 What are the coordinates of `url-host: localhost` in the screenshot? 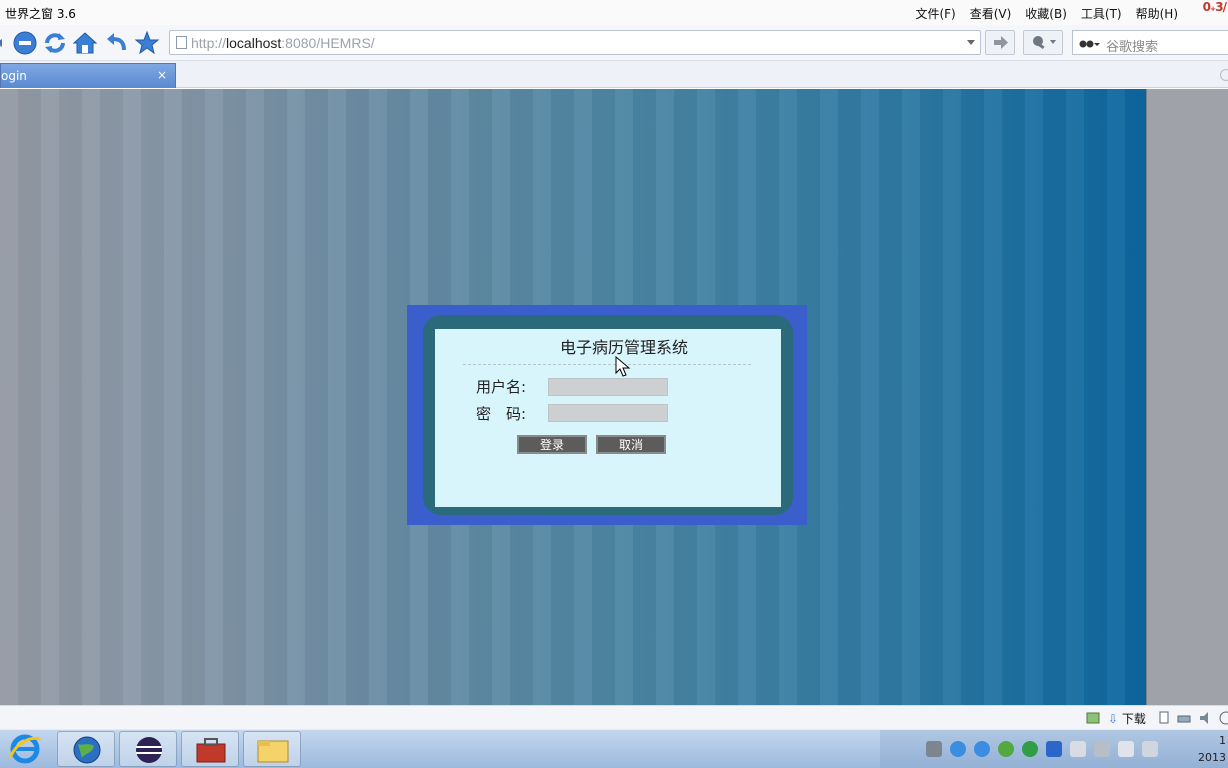 It's located at (254, 43).